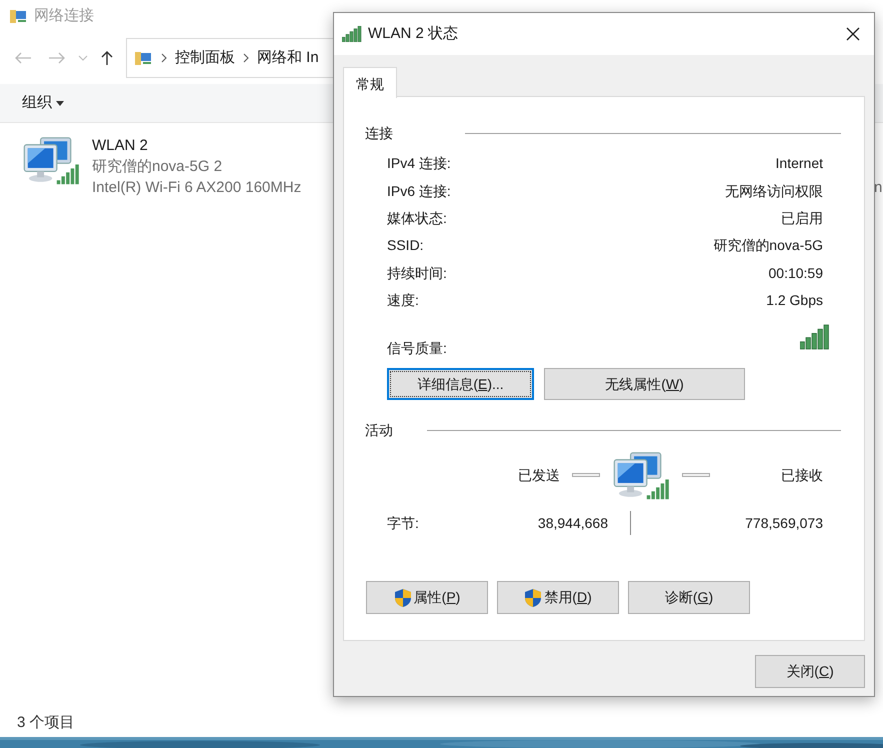  I want to click on tab: 常规, so click(370, 82).